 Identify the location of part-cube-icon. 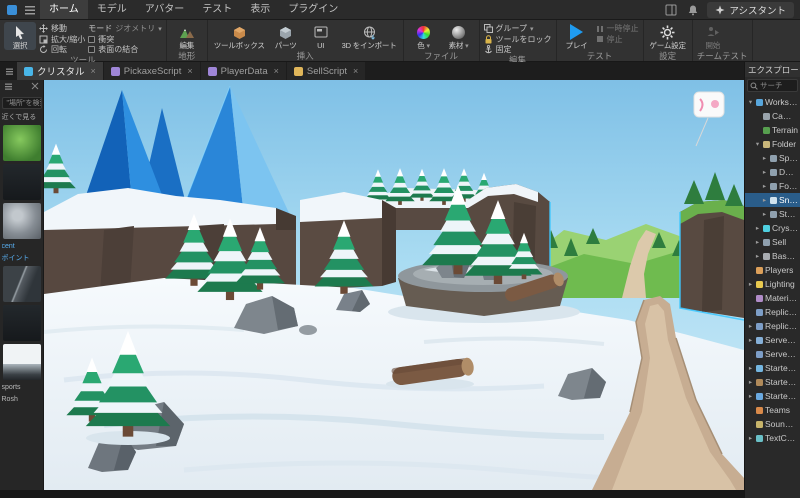
(285, 32).